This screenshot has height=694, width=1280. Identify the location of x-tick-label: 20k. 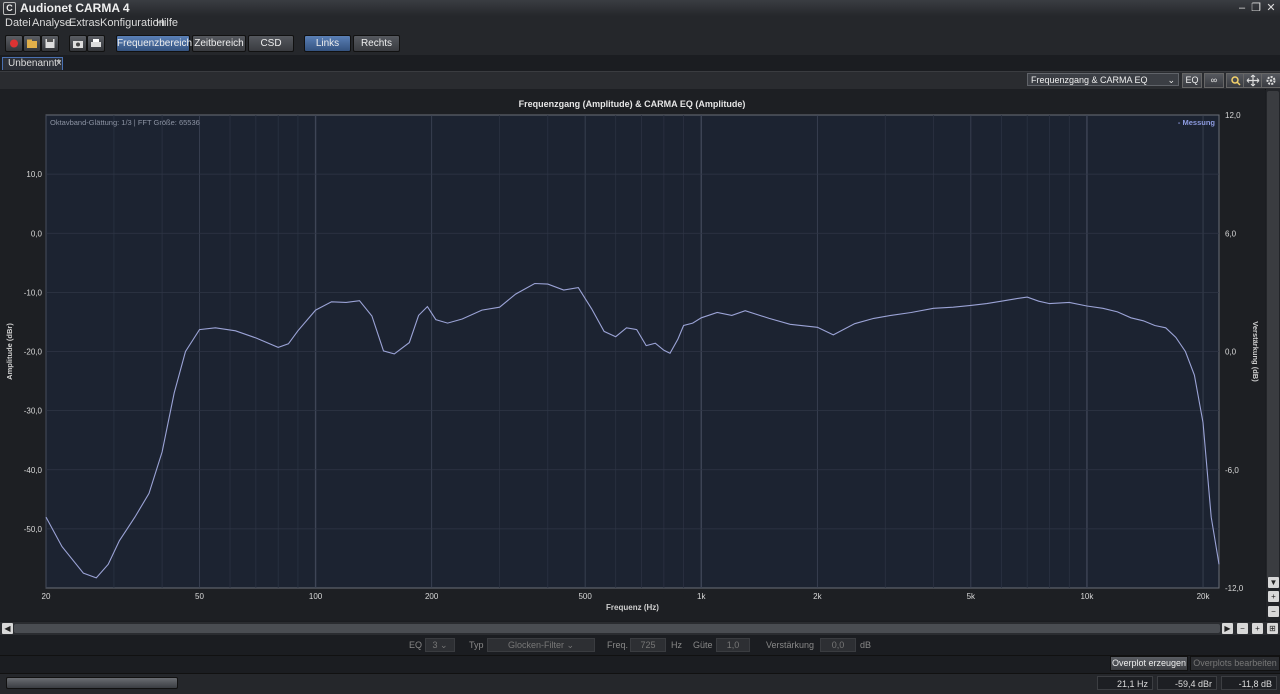
(1204, 596).